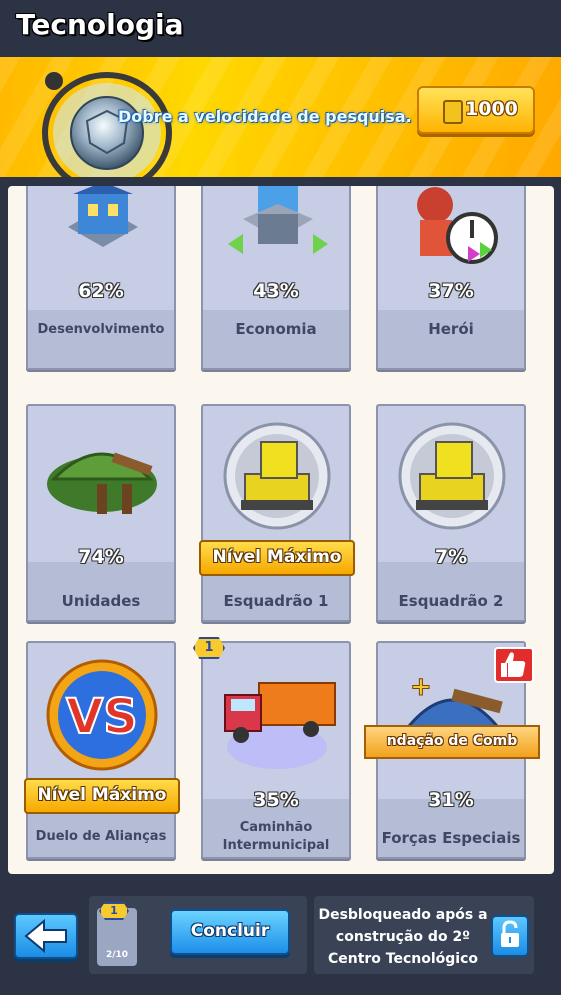 Image resolution: width=561 pixels, height=995 pixels. What do you see at coordinates (452, 742) in the screenshot?
I see `tech-name-ribbon: ndação de Comb` at bounding box center [452, 742].